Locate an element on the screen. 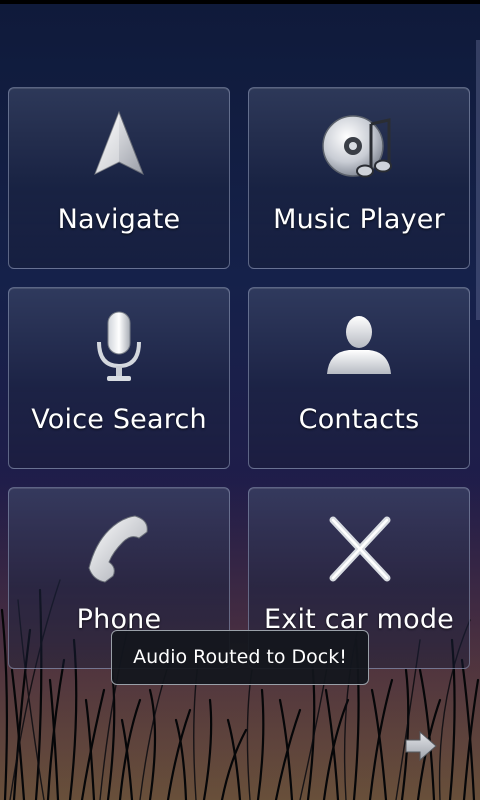 Image resolution: width=480 pixels, height=800 pixels. next-page-arrow-icon is located at coordinates (421, 746).